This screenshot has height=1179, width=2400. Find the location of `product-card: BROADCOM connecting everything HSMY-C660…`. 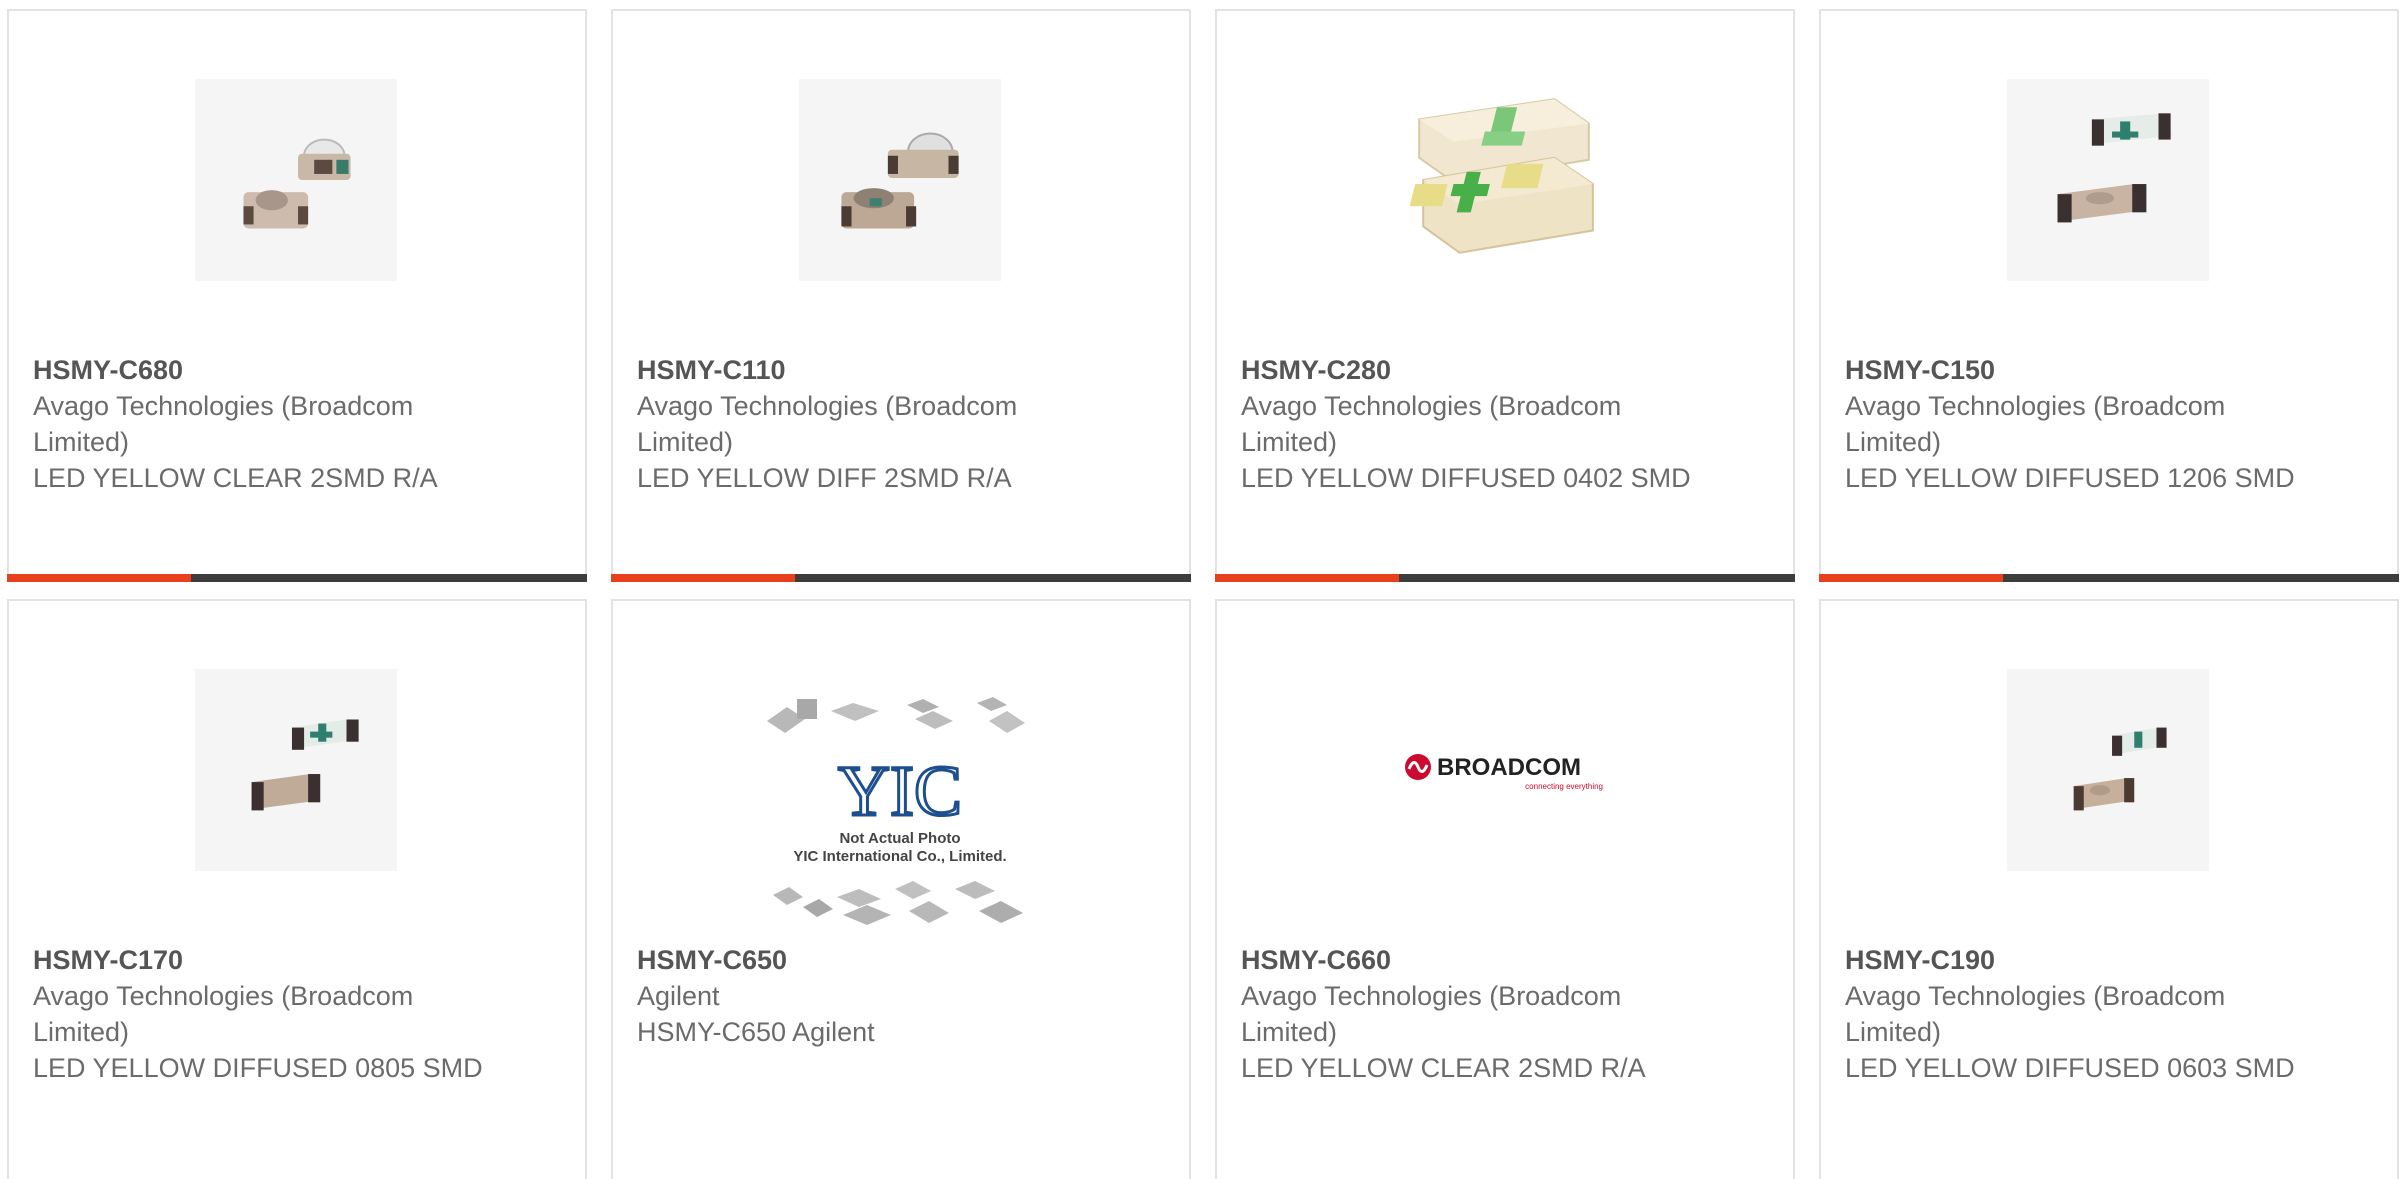

product-card: BROADCOM connecting everything HSMY-C660… is located at coordinates (1505, 889).